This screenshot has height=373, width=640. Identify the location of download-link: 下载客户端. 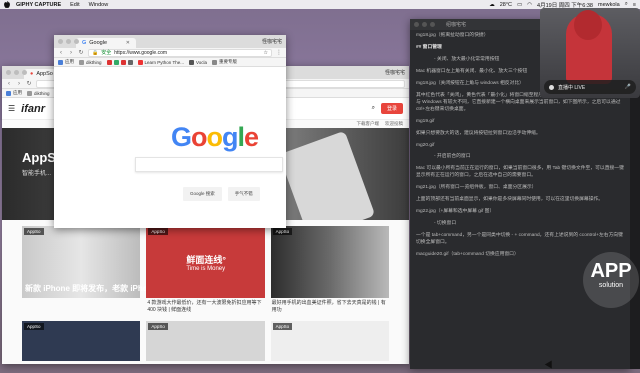
(368, 124).